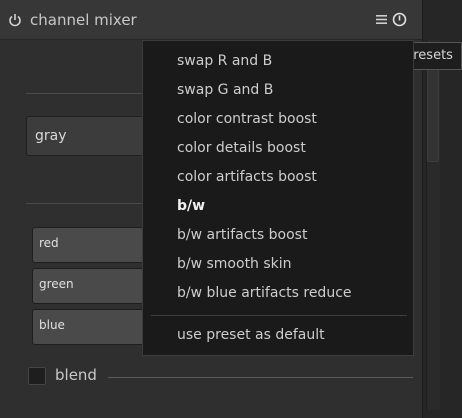  I want to click on red-slider-label: red, so click(49, 243).